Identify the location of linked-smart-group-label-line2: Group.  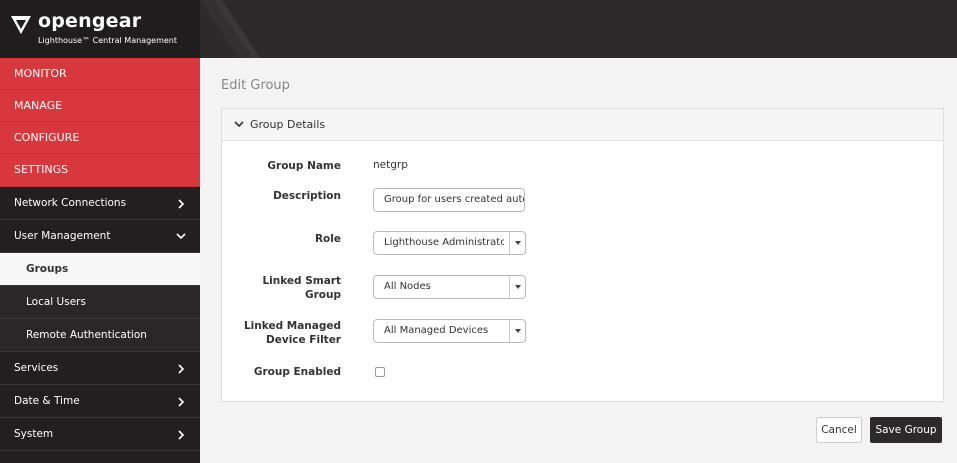
(322, 295).